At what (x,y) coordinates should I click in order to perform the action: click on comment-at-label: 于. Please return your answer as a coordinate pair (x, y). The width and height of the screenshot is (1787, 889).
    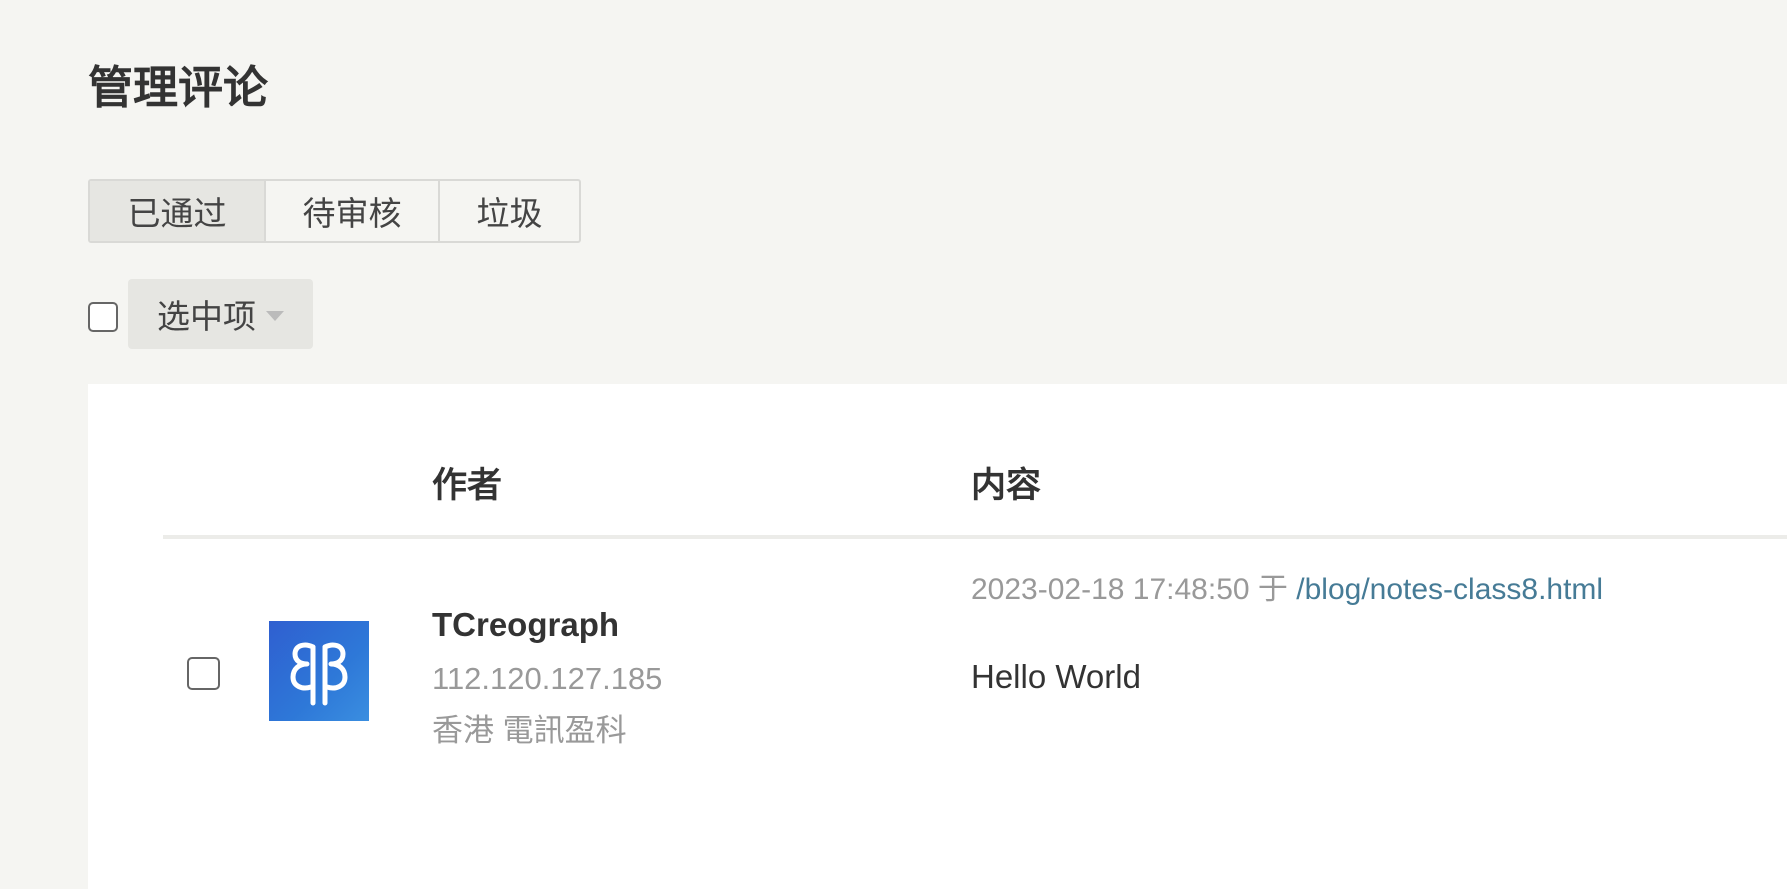
    Looking at the image, I should click on (1272, 589).